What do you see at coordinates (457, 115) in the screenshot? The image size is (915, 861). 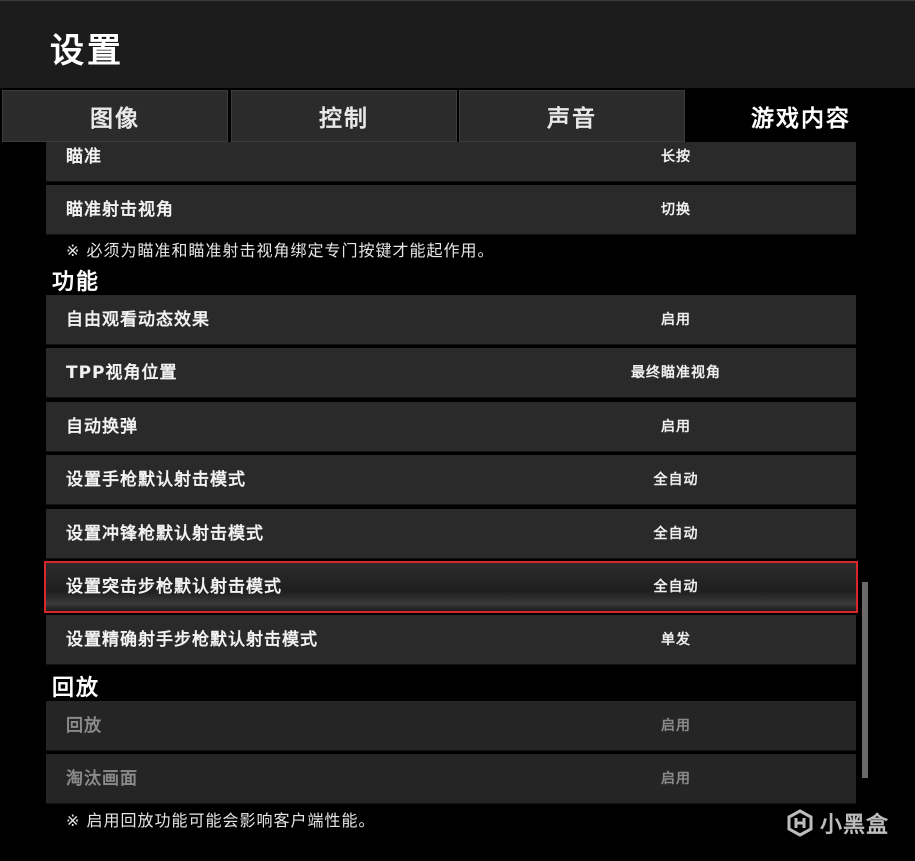 I see `settings-tabs: 图像 控制 声音 游戏内容` at bounding box center [457, 115].